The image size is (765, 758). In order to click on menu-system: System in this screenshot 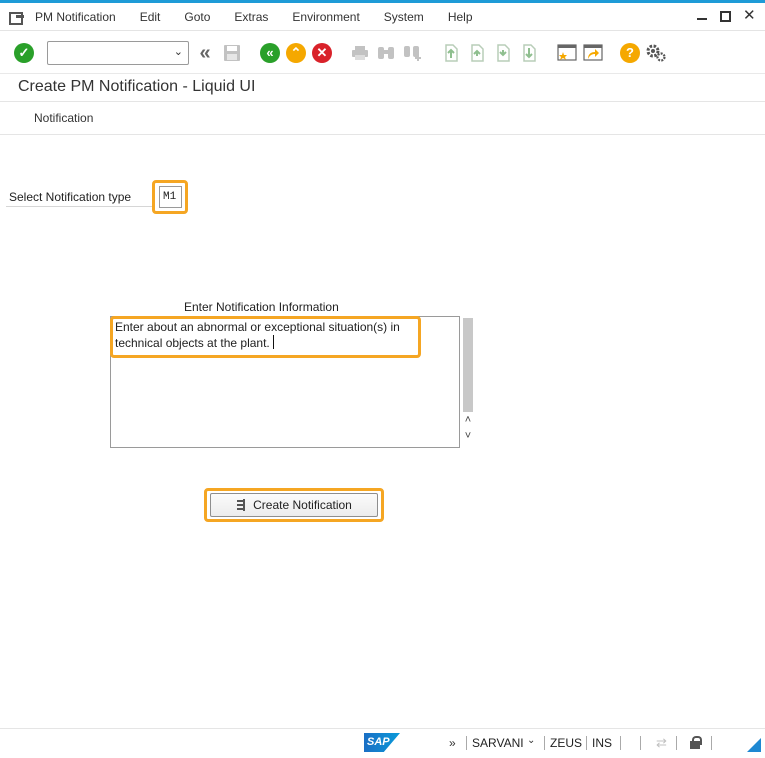, I will do `click(404, 17)`.